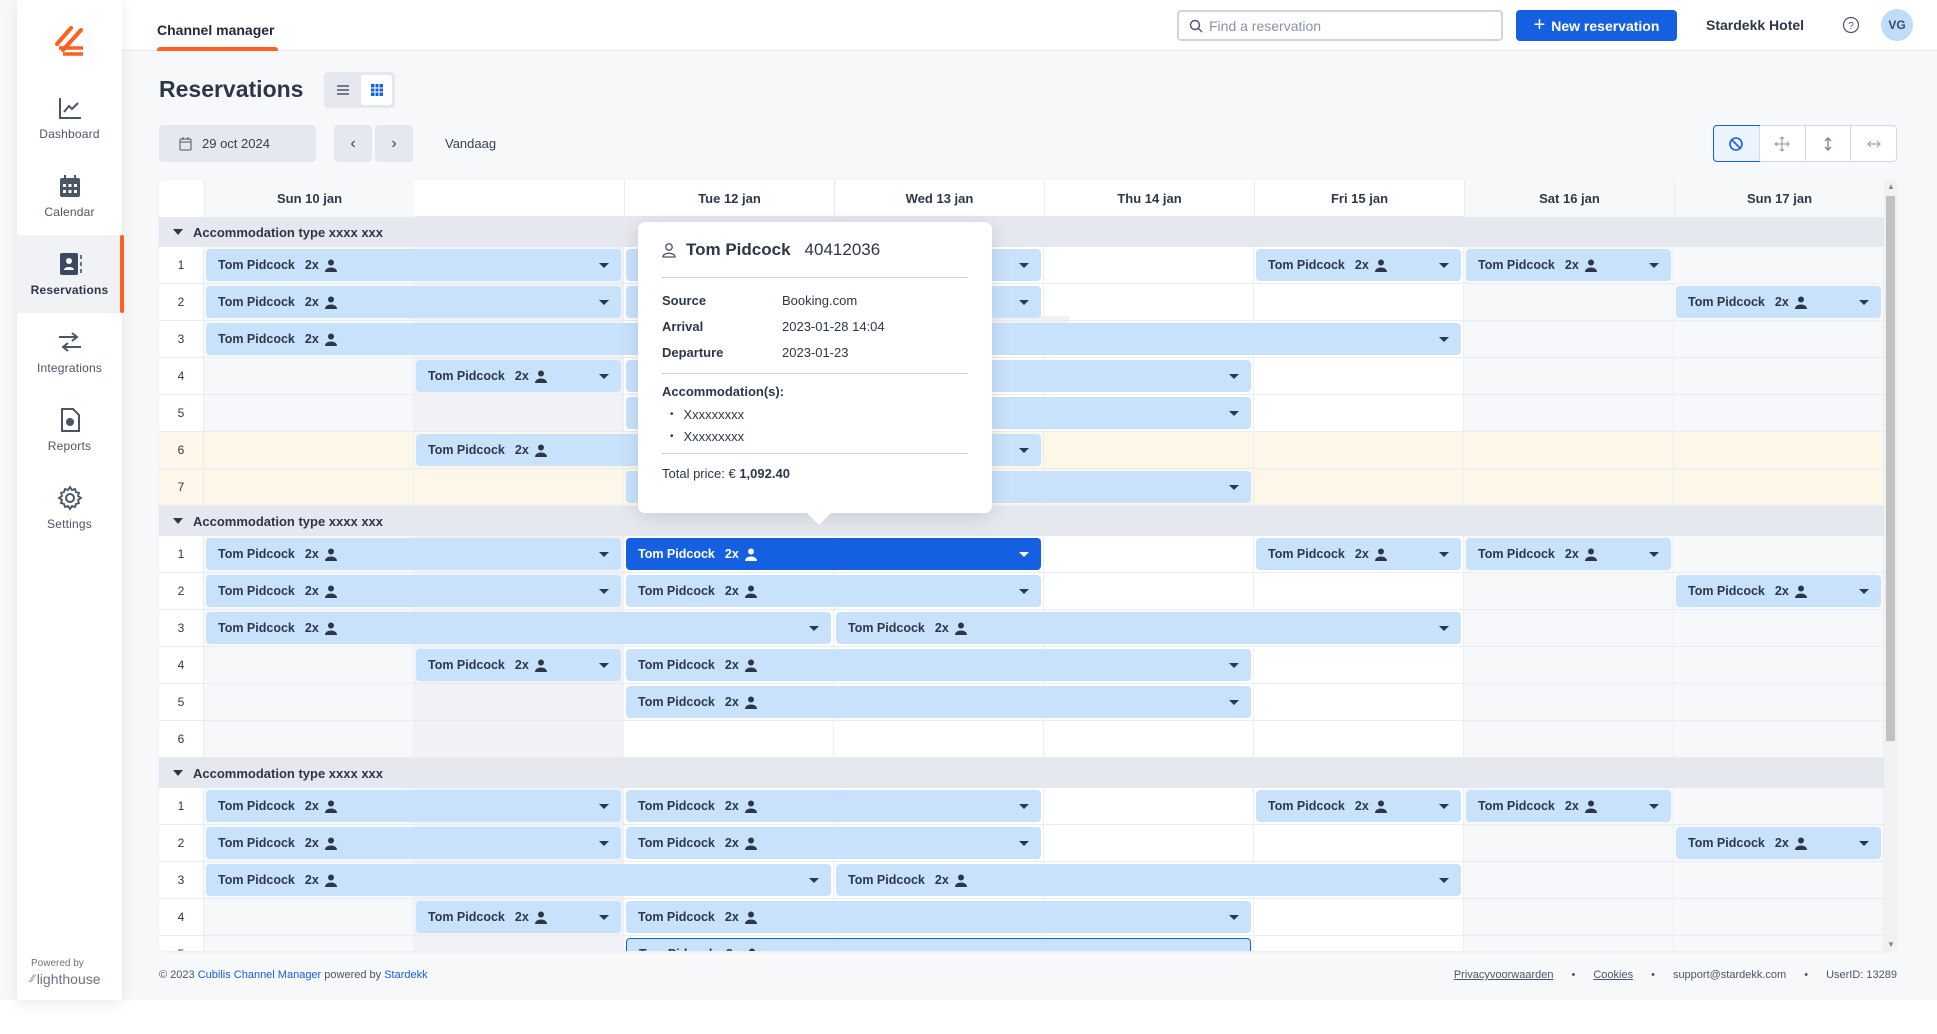 This screenshot has width=1937, height=1034. I want to click on product-link: Cubilis Channel Manager, so click(260, 975).